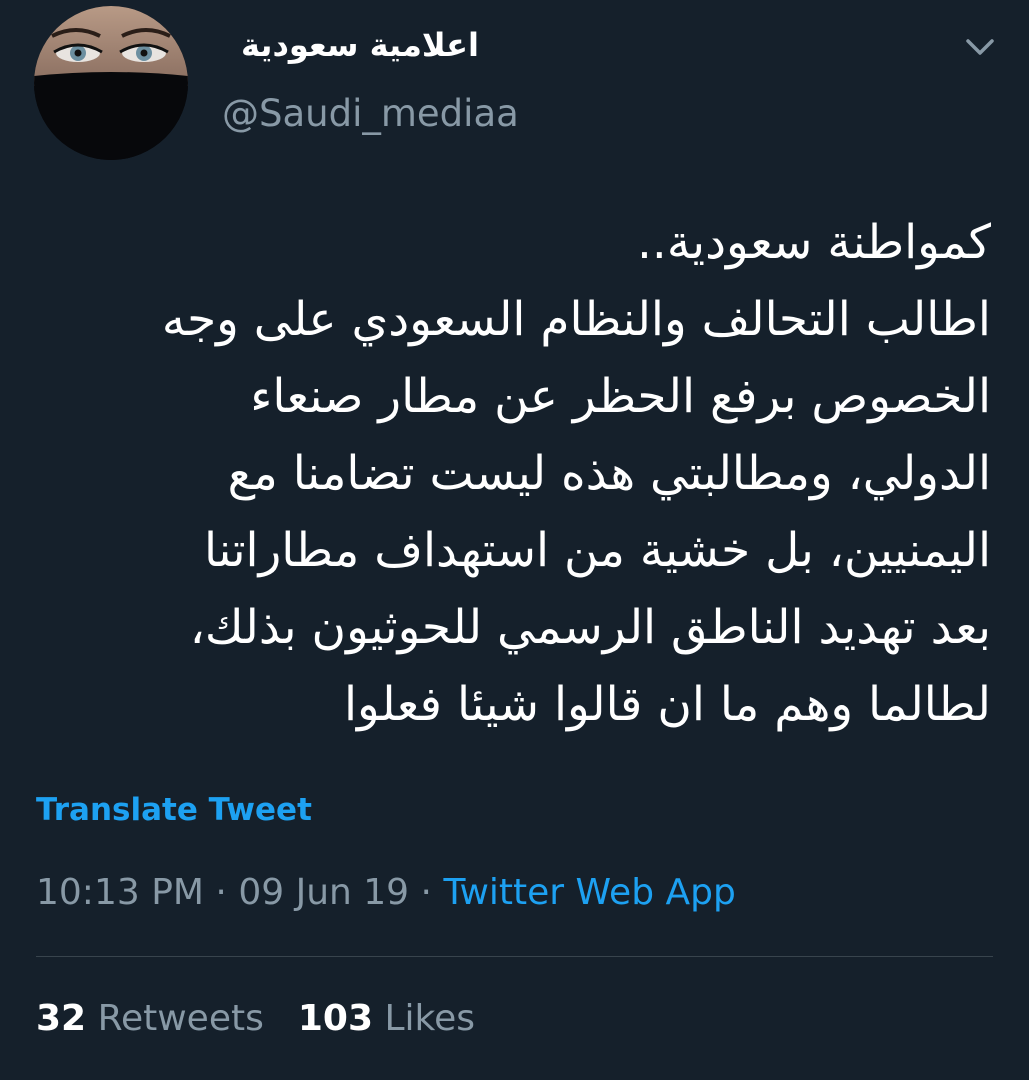 The height and width of the screenshot is (1080, 1029). I want to click on avatar, so click(111, 83).